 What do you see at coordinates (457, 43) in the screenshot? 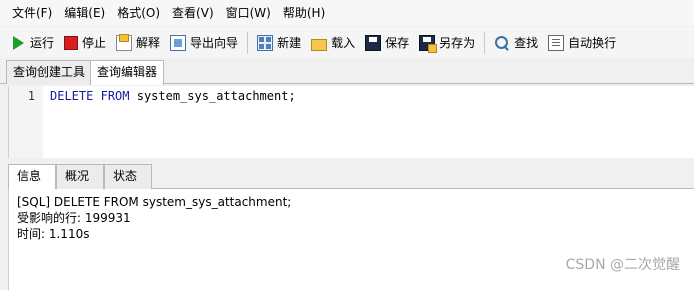
I see `save-as-label: 另存为` at bounding box center [457, 43].